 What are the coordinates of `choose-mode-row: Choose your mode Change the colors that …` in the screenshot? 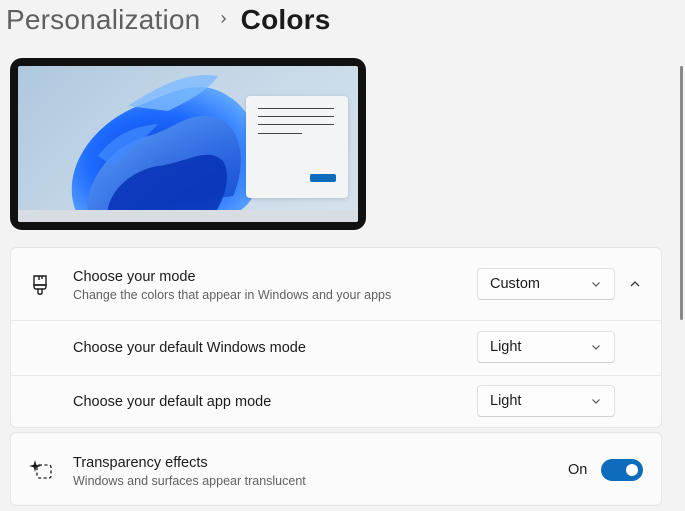 It's located at (336, 284).